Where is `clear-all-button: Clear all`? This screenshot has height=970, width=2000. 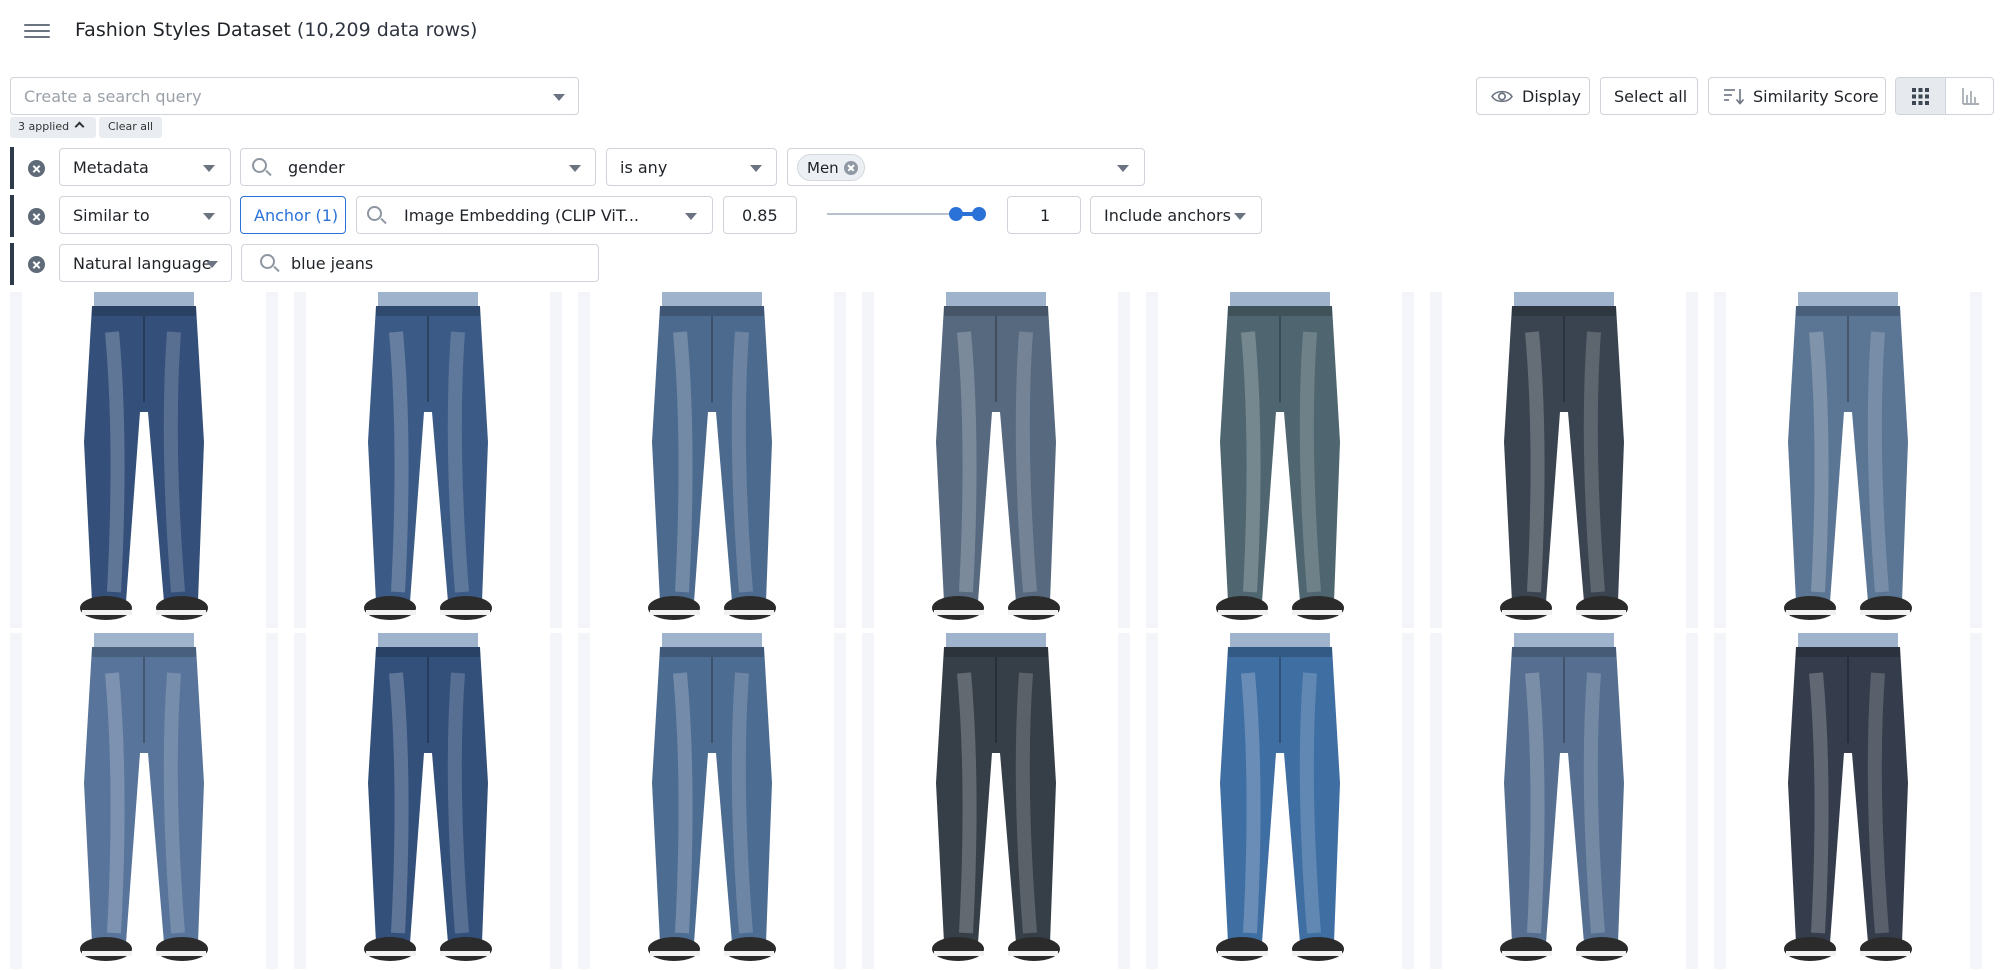
clear-all-button: Clear all is located at coordinates (130, 127).